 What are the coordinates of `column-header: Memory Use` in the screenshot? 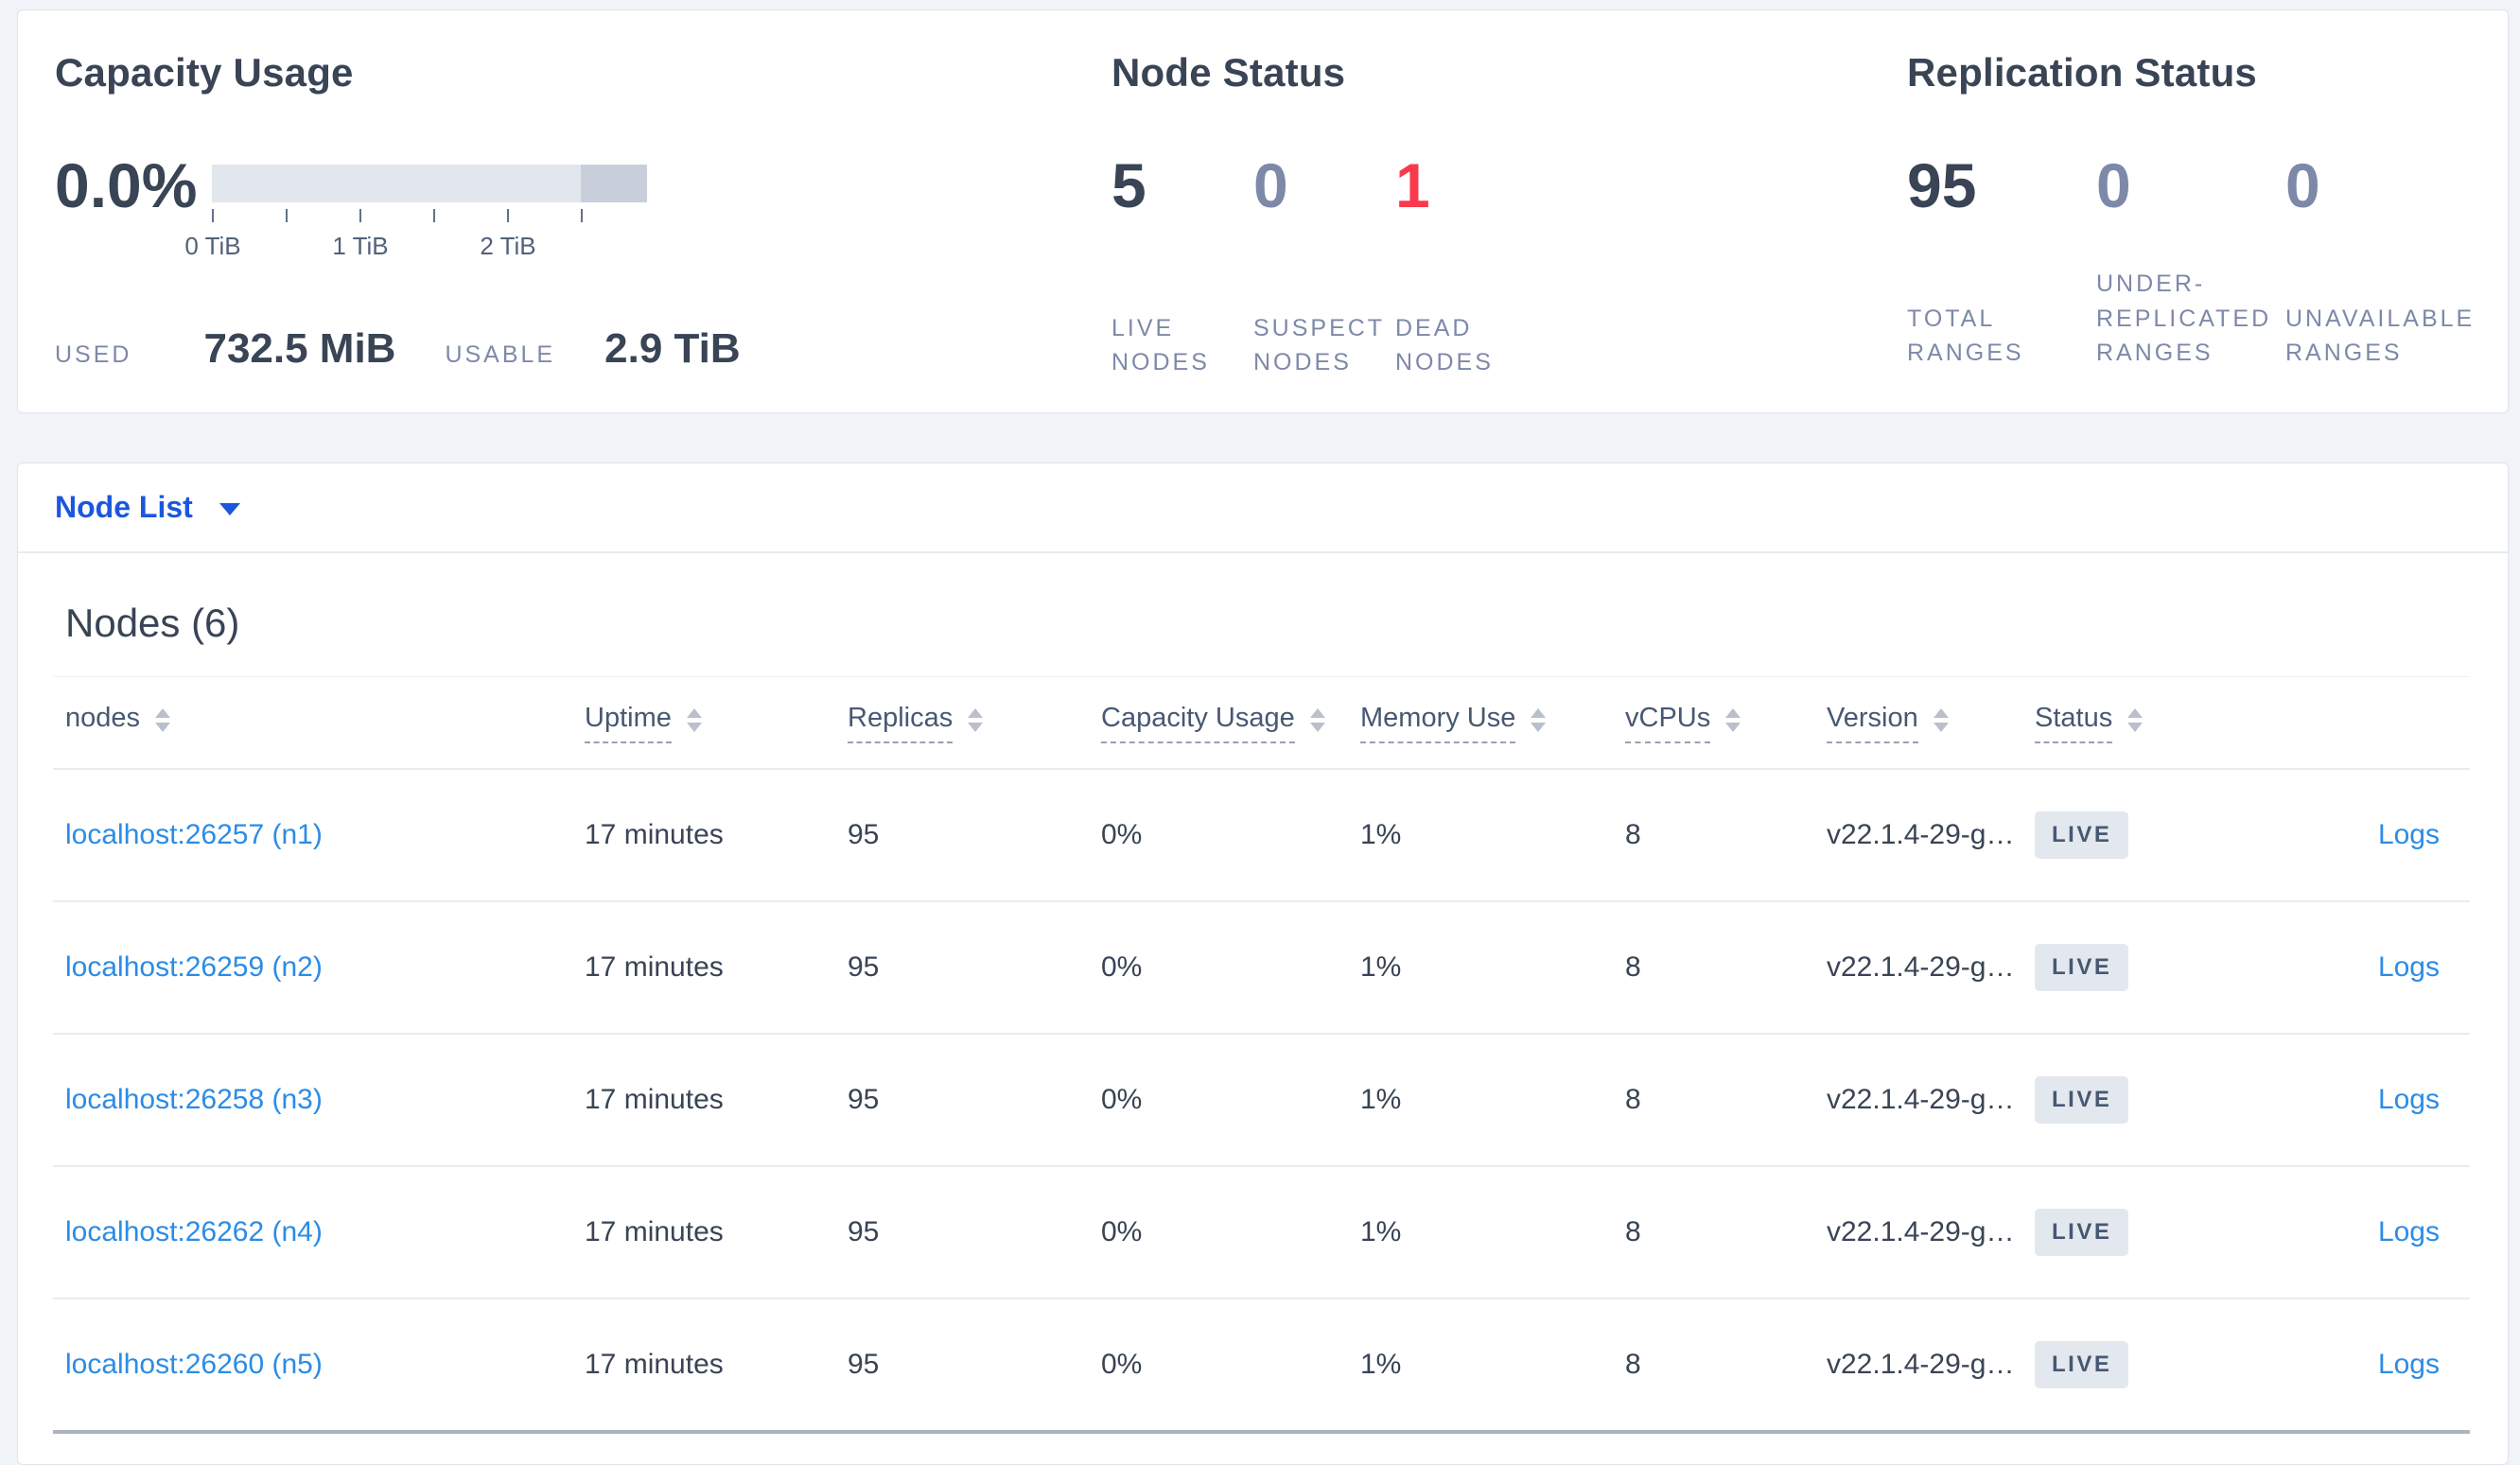 It's located at (1492, 723).